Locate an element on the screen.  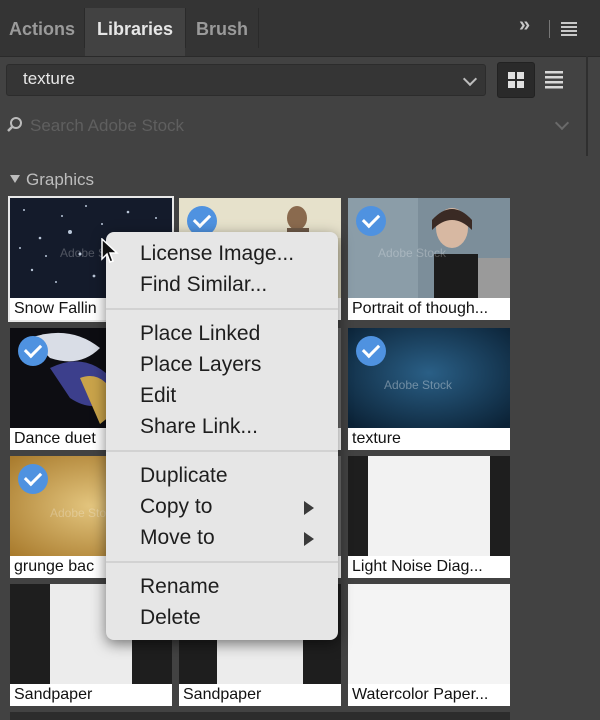
grid-view-icon is located at coordinates (516, 80).